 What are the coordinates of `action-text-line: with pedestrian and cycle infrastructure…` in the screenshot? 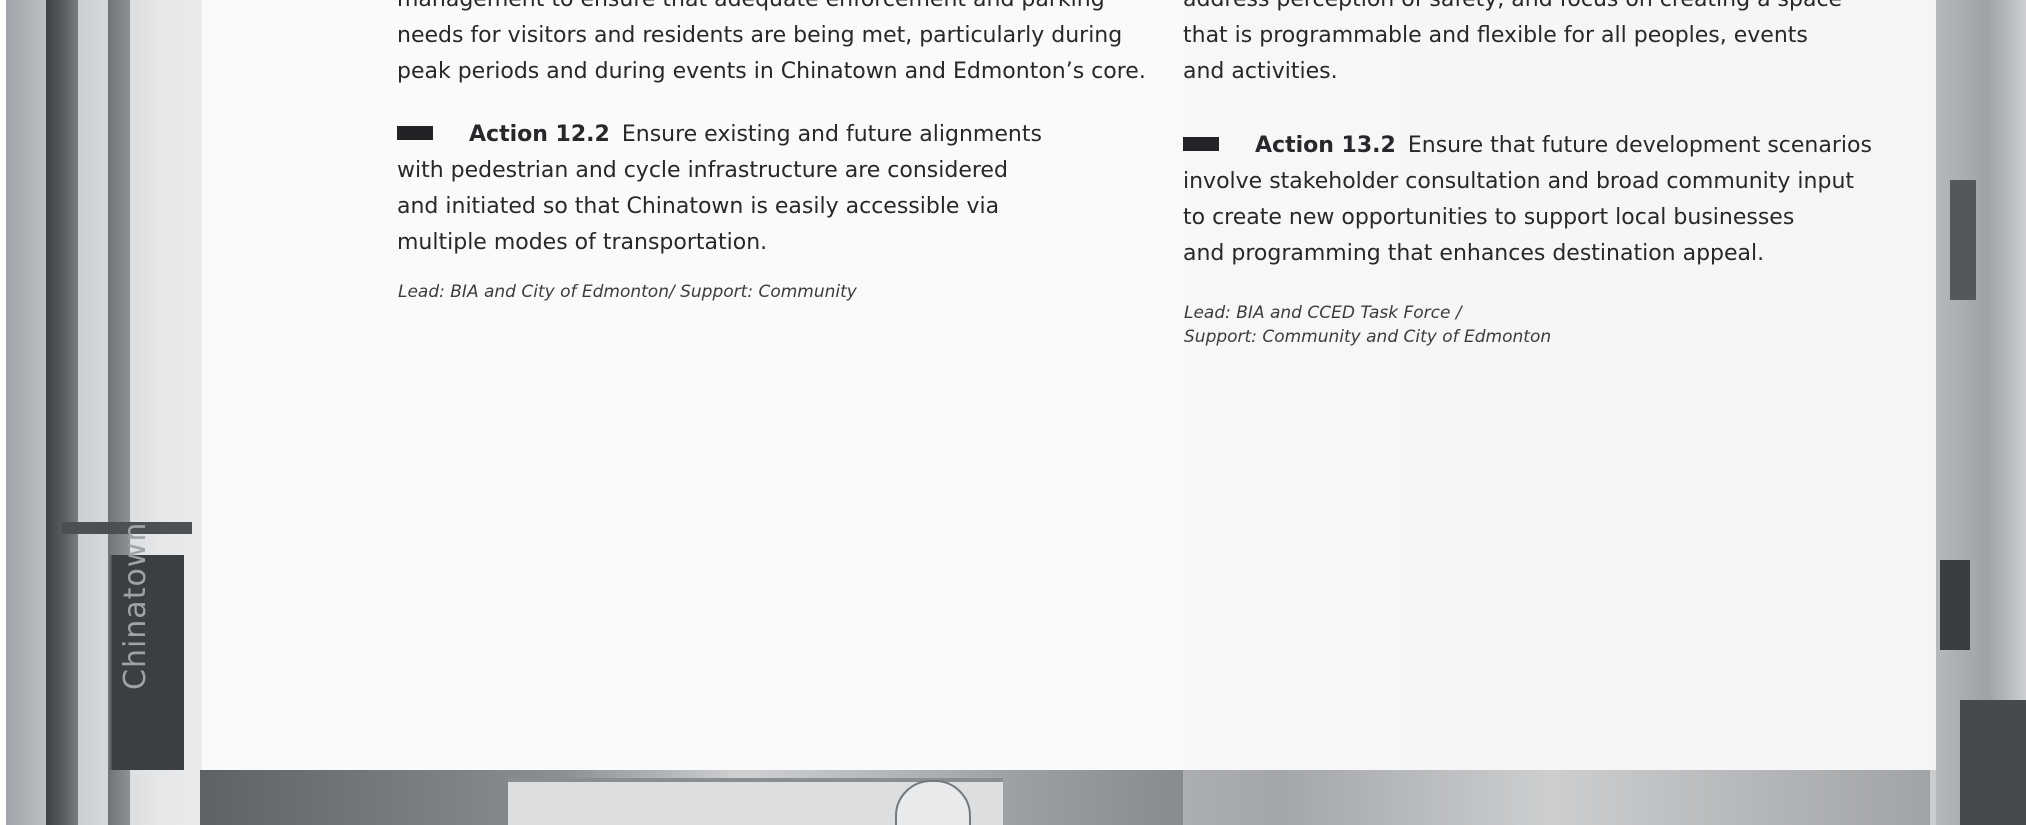 It's located at (702, 170).